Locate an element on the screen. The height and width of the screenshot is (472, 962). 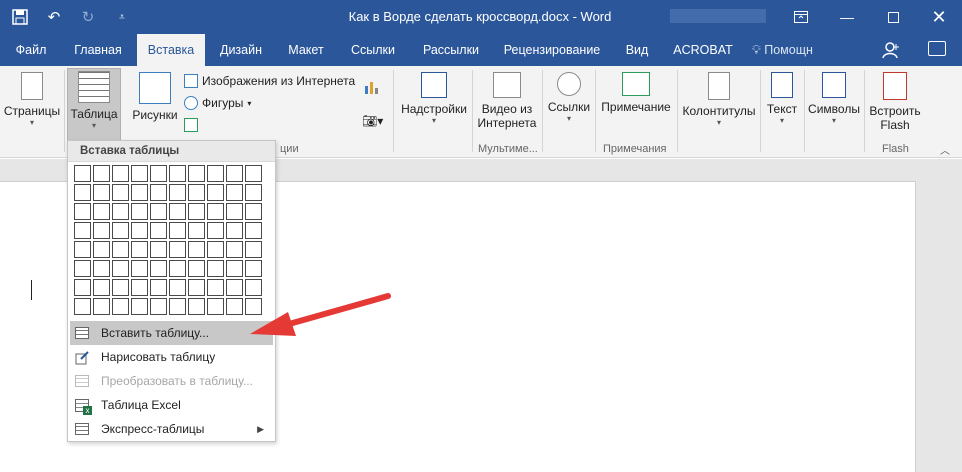
undo-icon: ↶ is located at coordinates (54, 17).